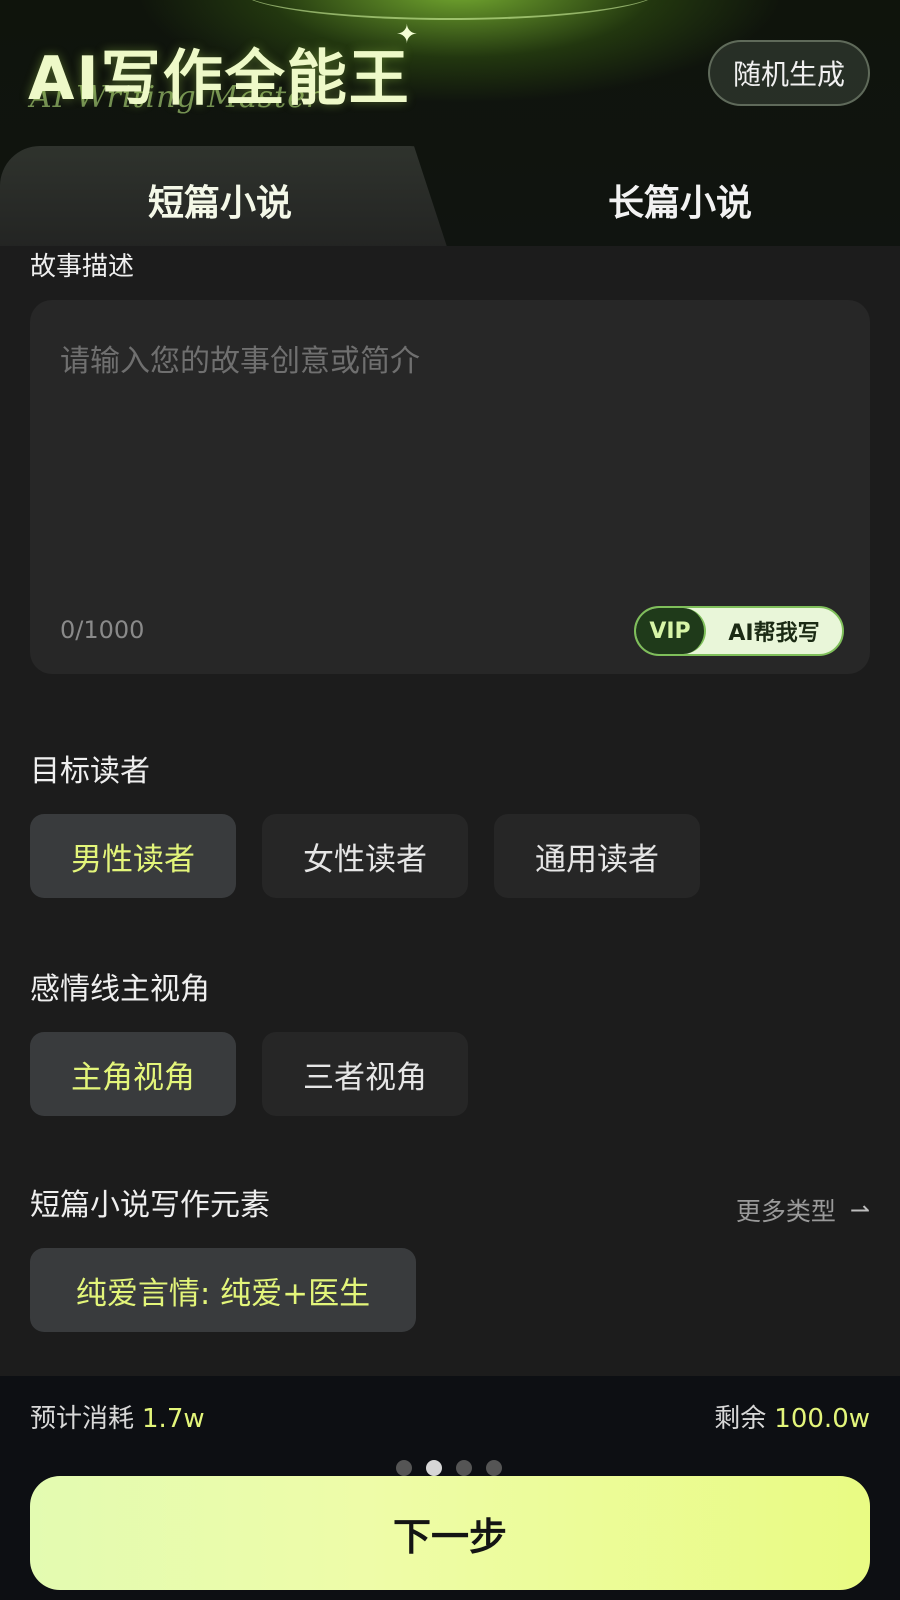 The height and width of the screenshot is (1600, 900). I want to click on header-glow-arc, so click(450, 10).